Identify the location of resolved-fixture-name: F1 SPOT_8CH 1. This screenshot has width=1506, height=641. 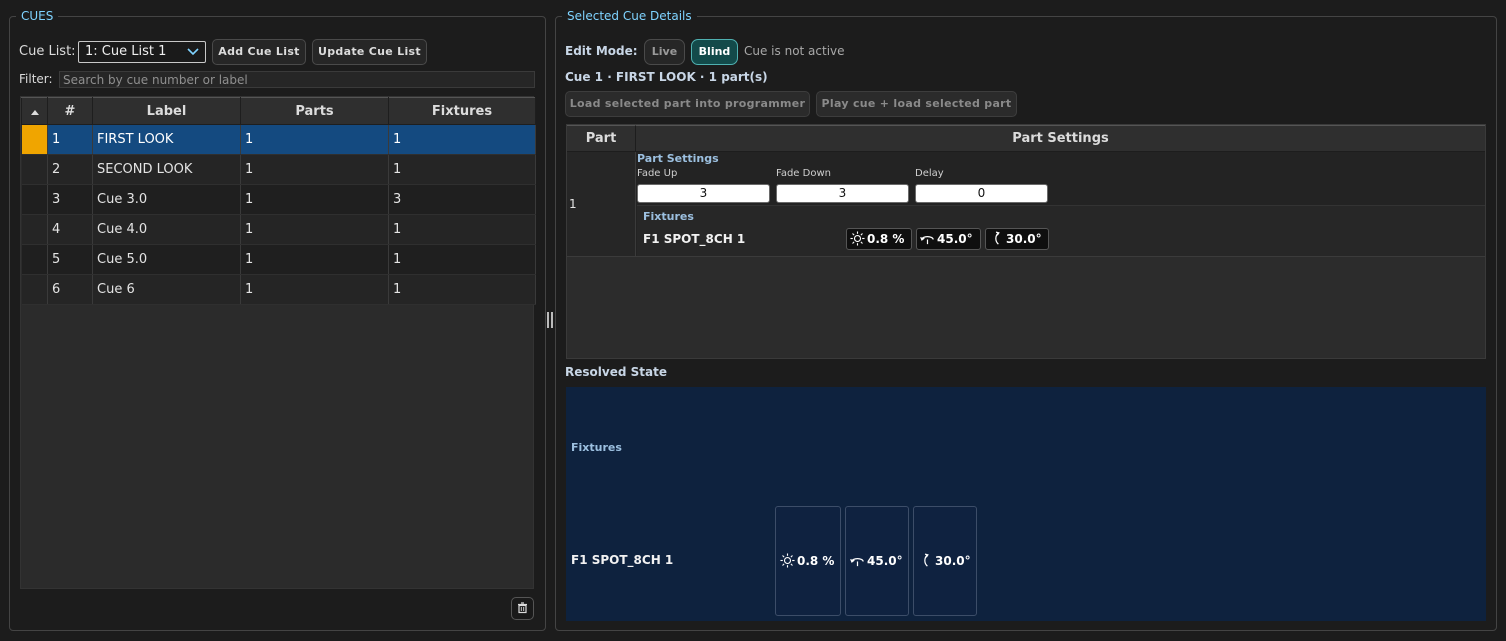
(622, 560).